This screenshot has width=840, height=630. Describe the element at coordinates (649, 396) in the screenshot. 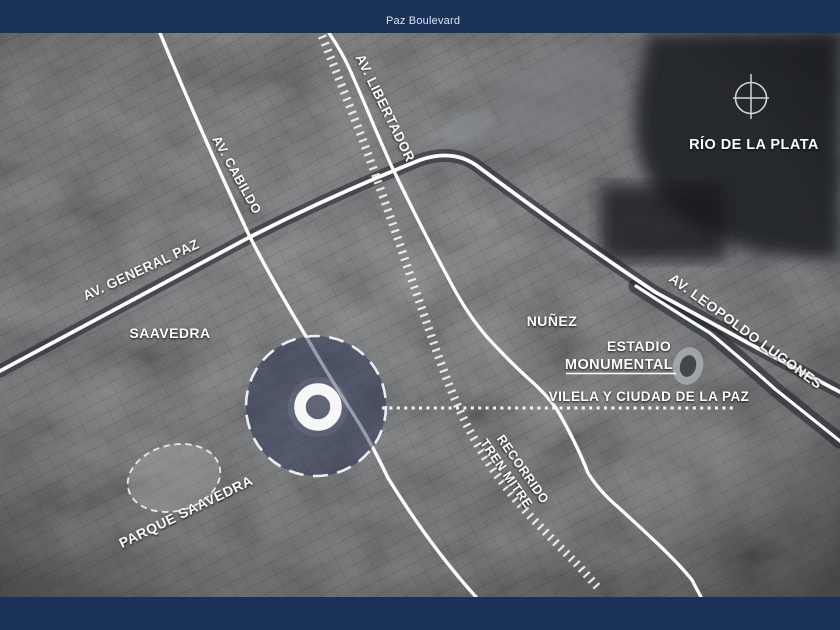

I see `label-vilela-ciudad-de-la-paz: VILELA Y CIUDAD DE LA PAZ` at that location.